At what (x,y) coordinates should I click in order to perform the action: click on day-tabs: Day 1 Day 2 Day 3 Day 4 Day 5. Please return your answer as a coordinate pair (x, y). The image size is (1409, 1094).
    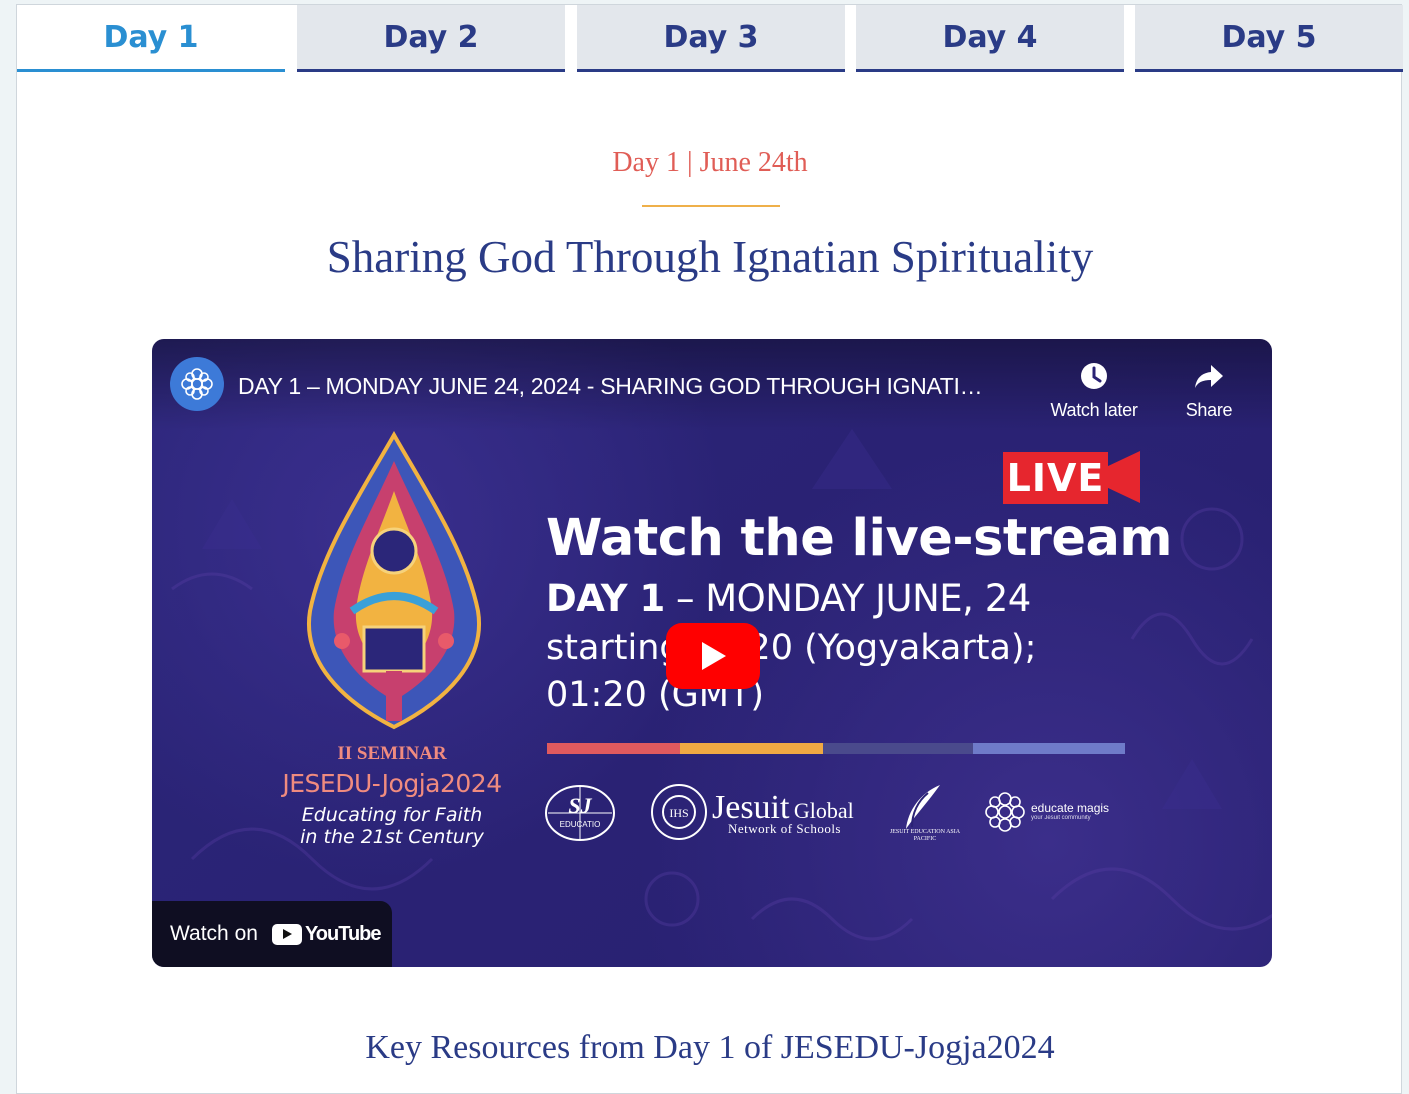
    Looking at the image, I should click on (710, 39).